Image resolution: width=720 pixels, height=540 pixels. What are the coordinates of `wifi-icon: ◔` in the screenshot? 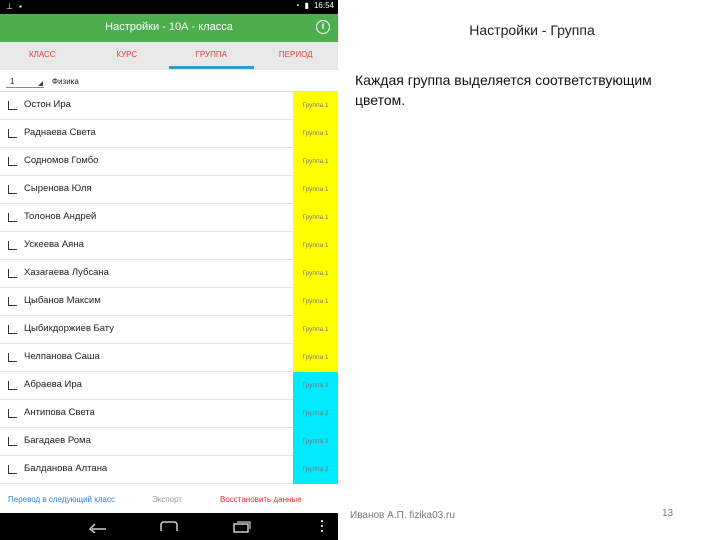 It's located at (297, 5).